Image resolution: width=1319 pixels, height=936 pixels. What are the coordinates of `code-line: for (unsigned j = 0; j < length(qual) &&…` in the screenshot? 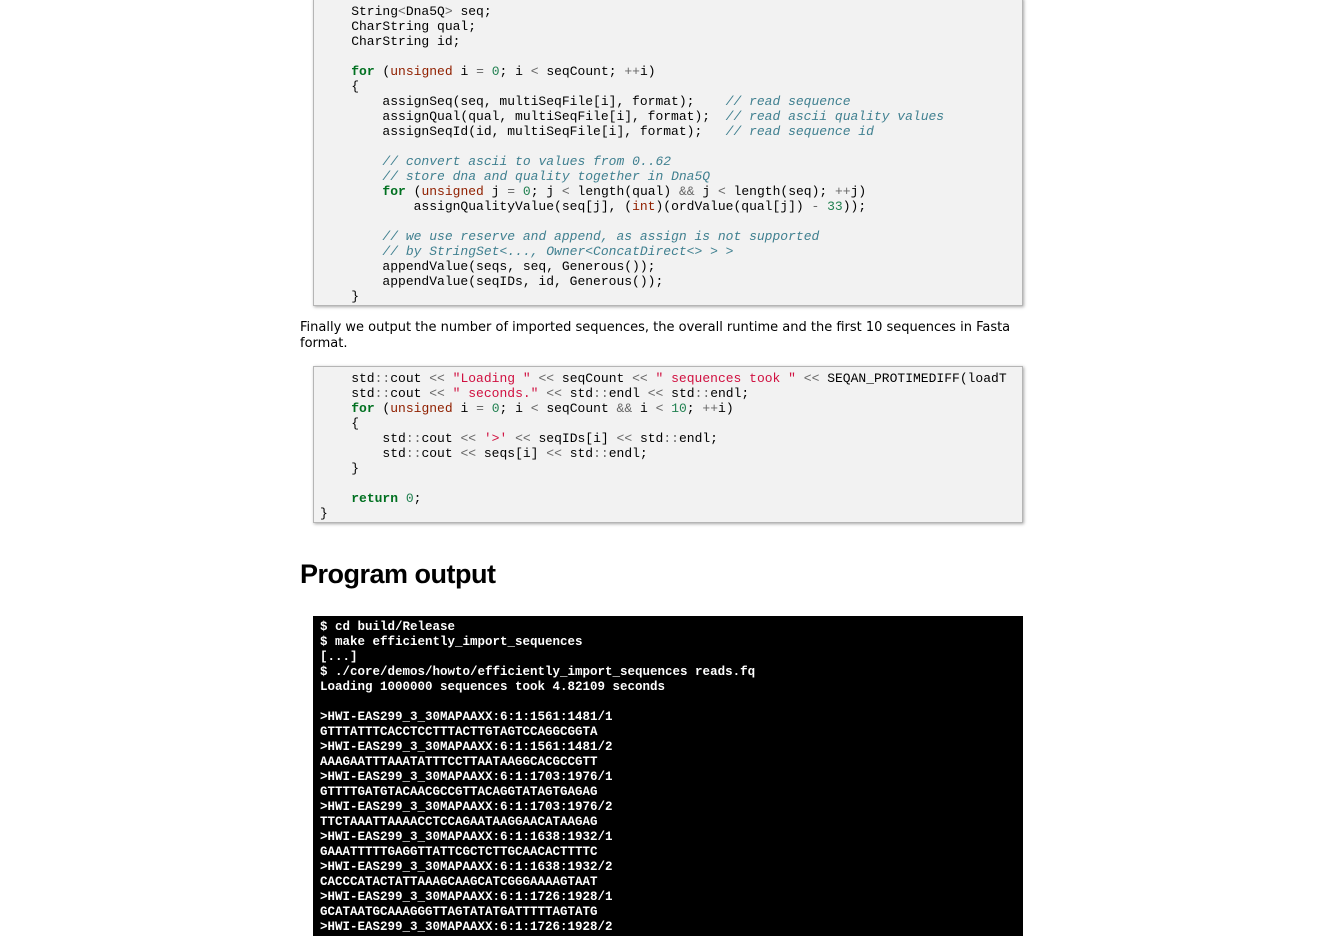 It's located at (624, 191).